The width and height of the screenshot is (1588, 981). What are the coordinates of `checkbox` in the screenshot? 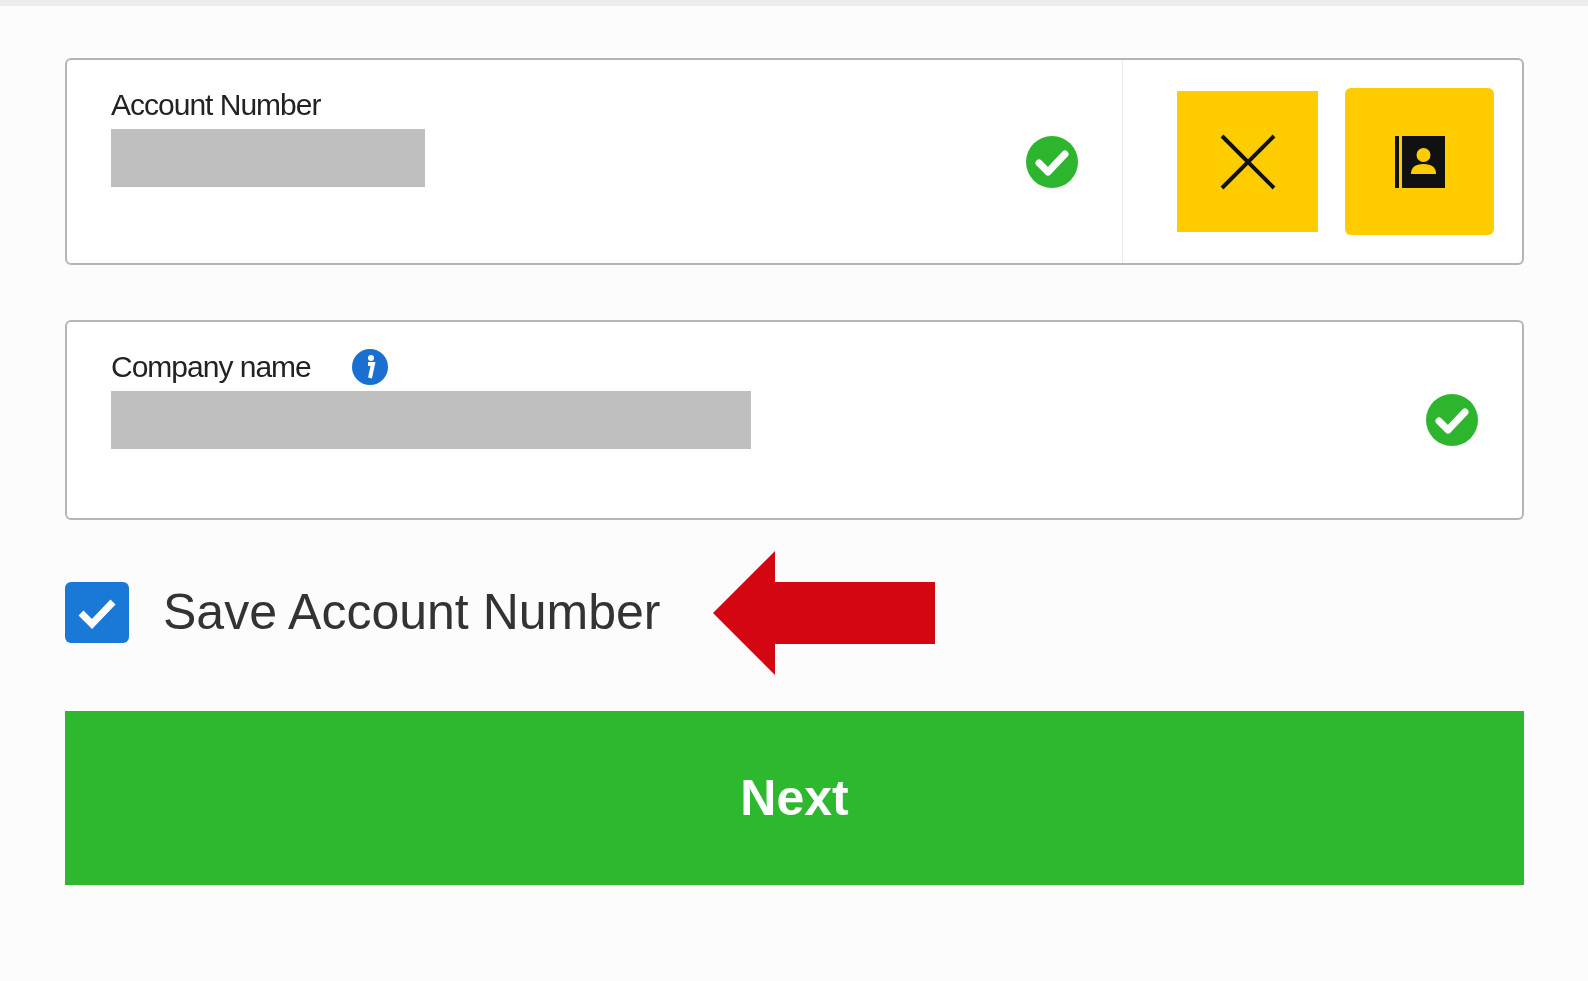 It's located at (97, 612).